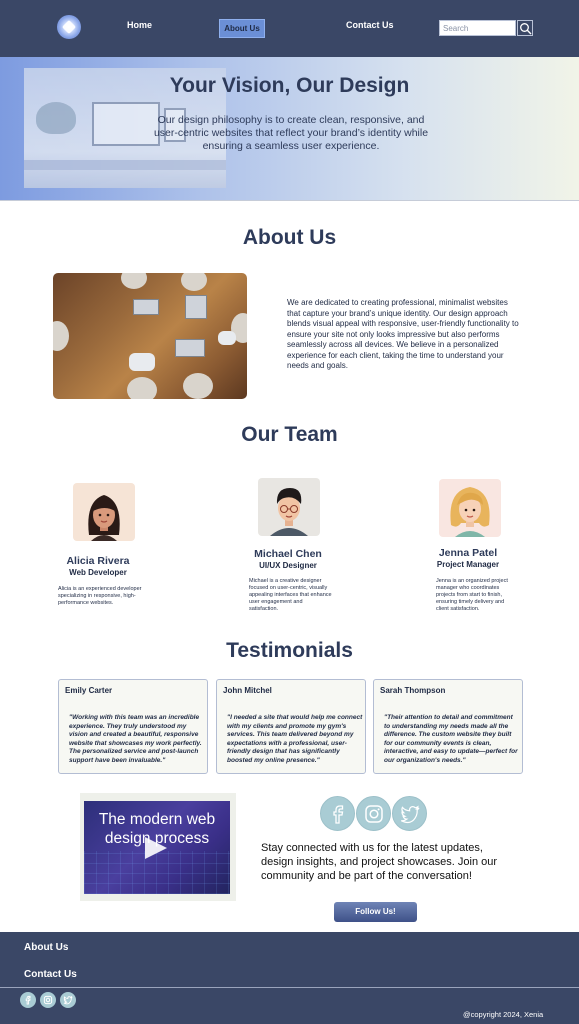  I want to click on footer-twitter-button, so click(68, 1000).